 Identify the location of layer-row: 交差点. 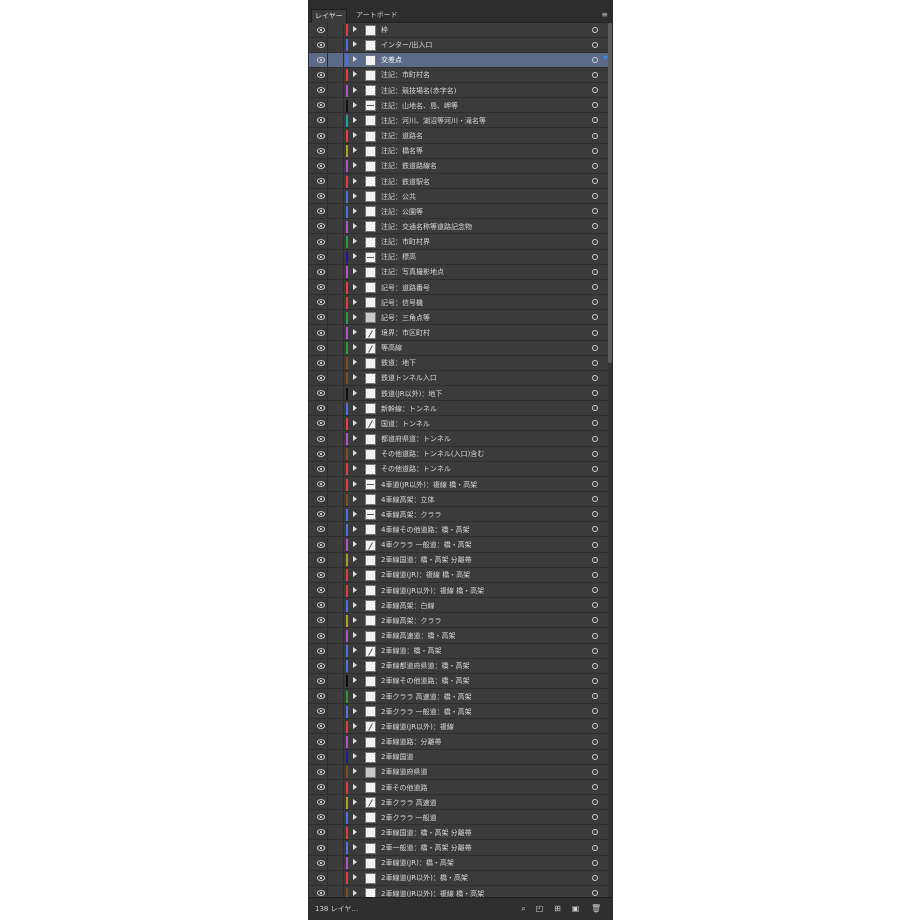
(460, 60).